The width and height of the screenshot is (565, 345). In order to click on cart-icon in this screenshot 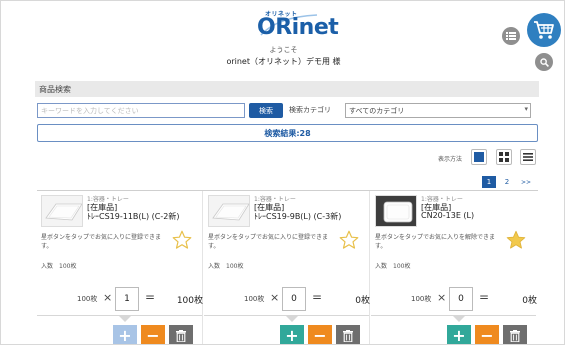, I will do `click(544, 30)`.